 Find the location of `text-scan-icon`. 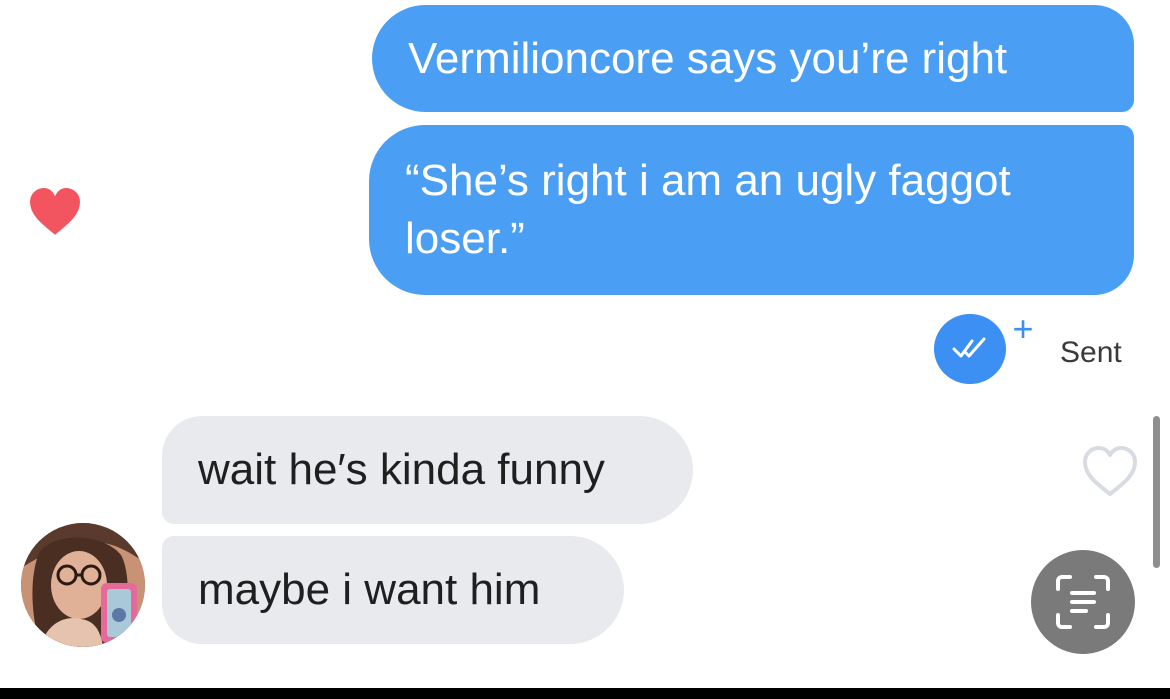

text-scan-icon is located at coordinates (1083, 602).